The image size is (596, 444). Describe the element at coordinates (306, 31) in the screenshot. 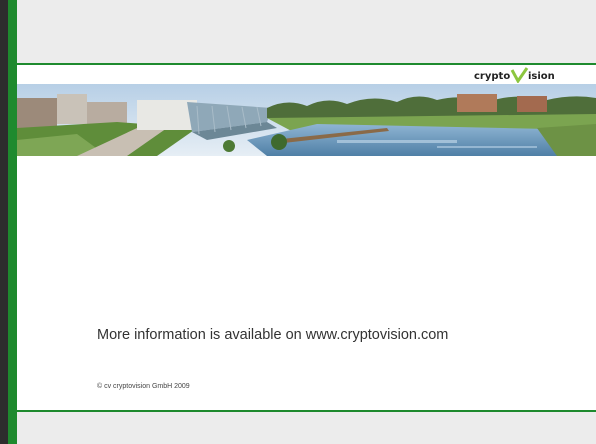

I see `header-band` at that location.